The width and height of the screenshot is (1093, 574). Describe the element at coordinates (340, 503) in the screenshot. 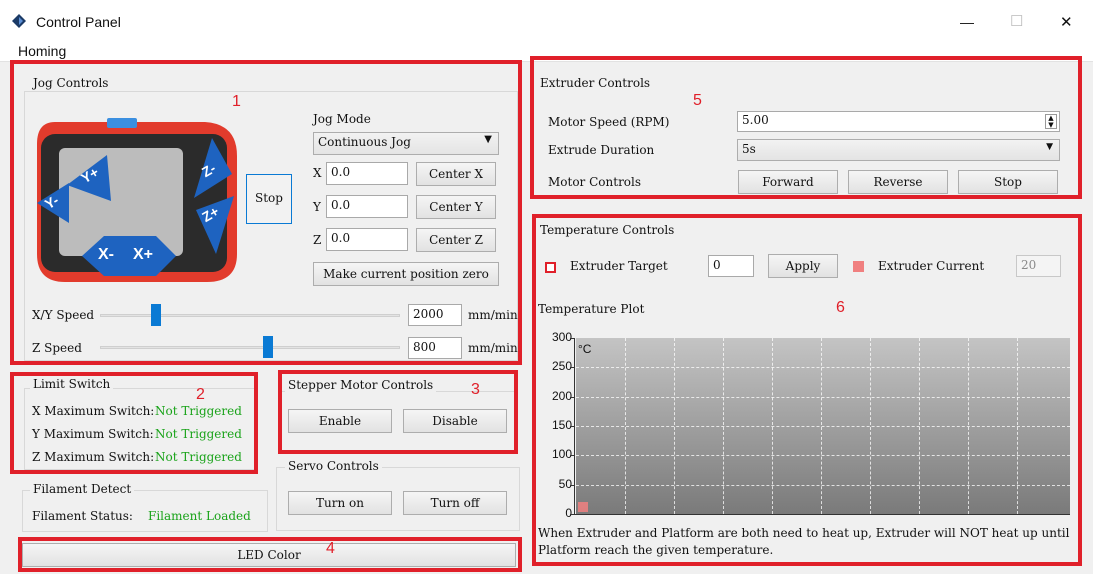

I see `servo-on-button: Turn on` at that location.